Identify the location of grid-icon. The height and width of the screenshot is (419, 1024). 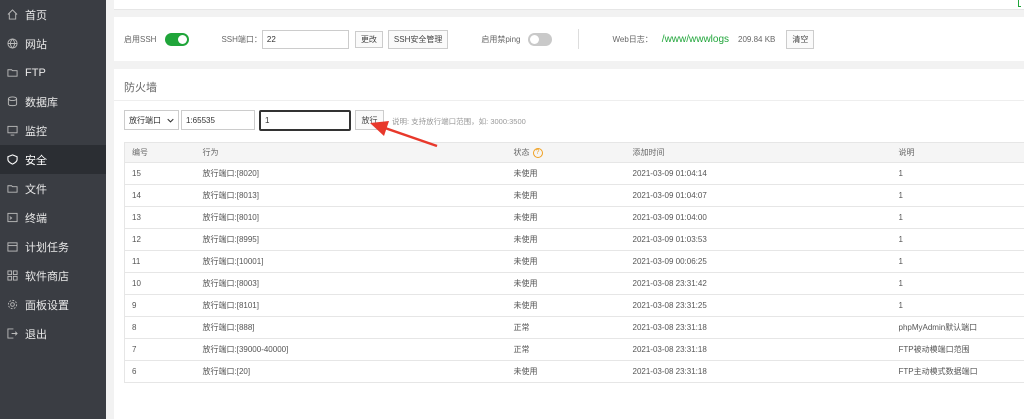
(12, 275).